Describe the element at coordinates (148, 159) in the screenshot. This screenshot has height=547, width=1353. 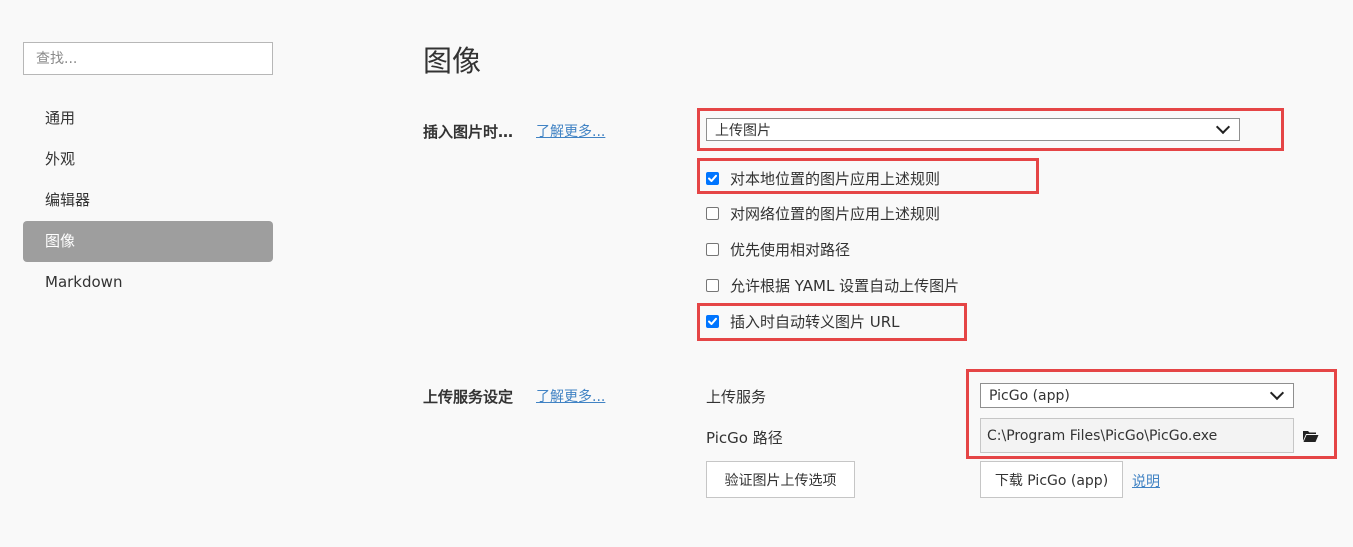
I see `sidebar-item-appearance: 外观` at that location.